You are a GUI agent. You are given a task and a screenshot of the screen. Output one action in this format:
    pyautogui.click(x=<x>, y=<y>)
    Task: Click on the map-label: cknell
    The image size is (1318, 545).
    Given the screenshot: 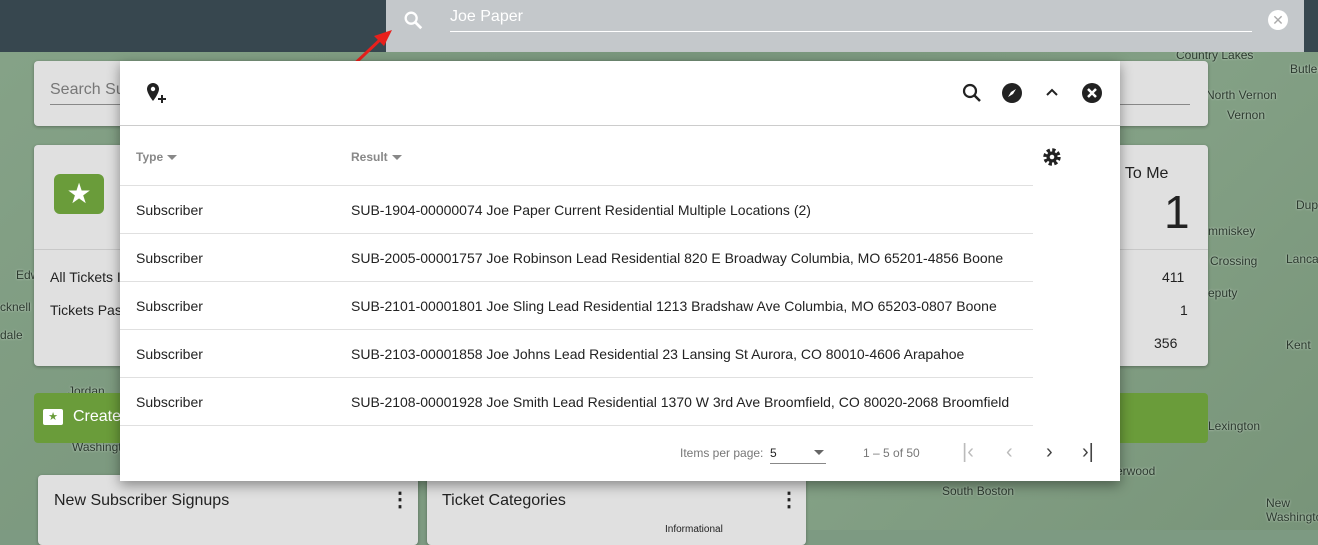 What is the action you would take?
    pyautogui.click(x=15, y=307)
    